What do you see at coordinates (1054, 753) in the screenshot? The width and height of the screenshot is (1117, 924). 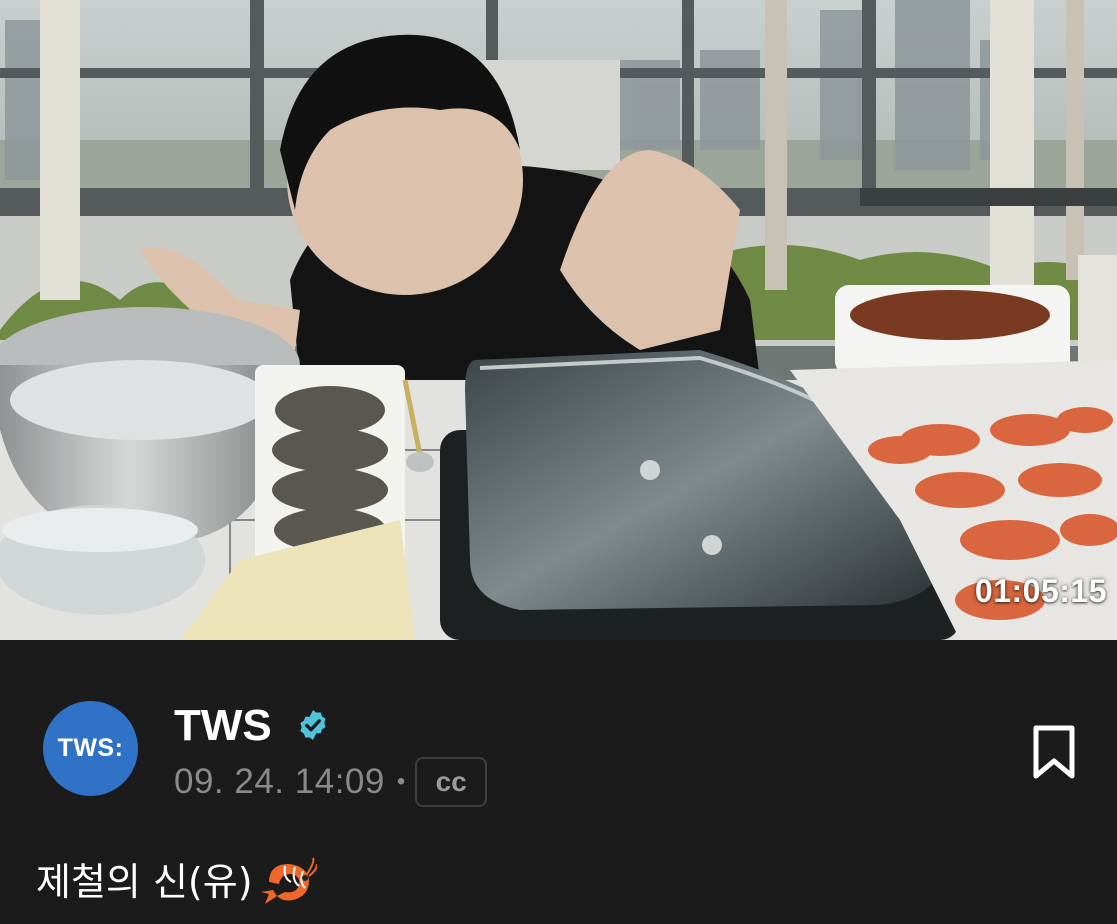 I see `bookmark-icon` at bounding box center [1054, 753].